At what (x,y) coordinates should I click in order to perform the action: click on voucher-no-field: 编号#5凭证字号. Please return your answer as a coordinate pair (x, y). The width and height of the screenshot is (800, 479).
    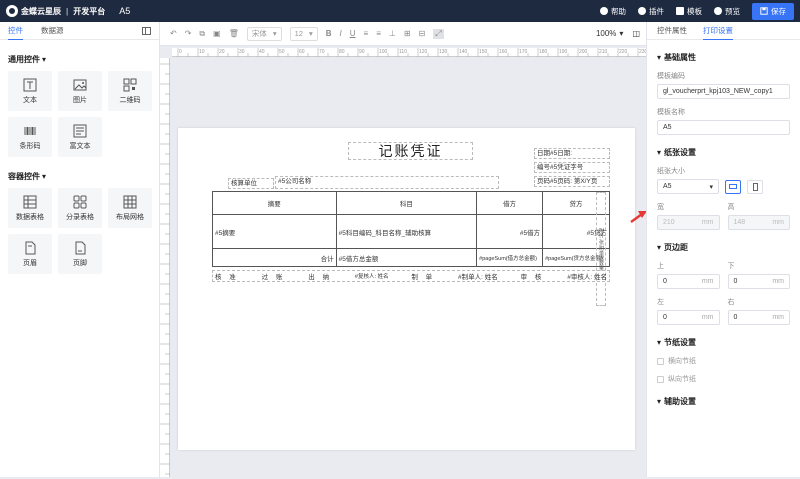
    Looking at the image, I should click on (572, 167).